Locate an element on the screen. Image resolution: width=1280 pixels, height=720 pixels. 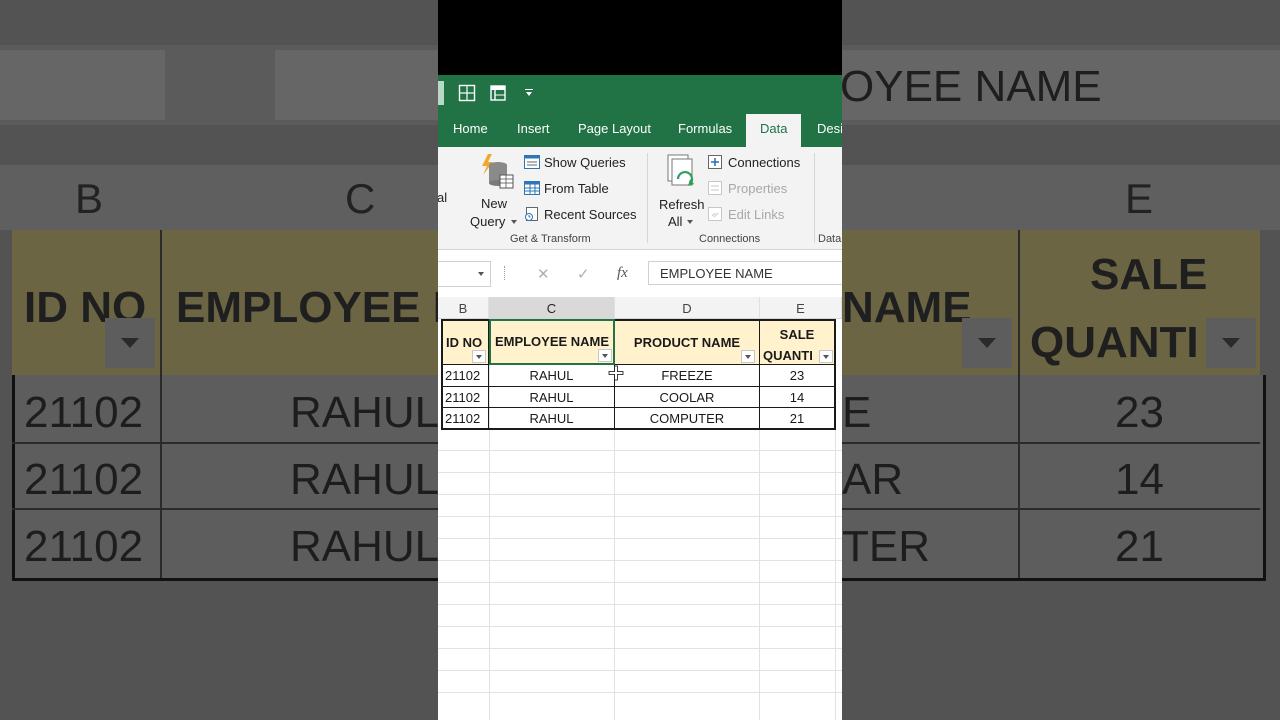
refresh-all-label-2: All is located at coordinates (675, 221).